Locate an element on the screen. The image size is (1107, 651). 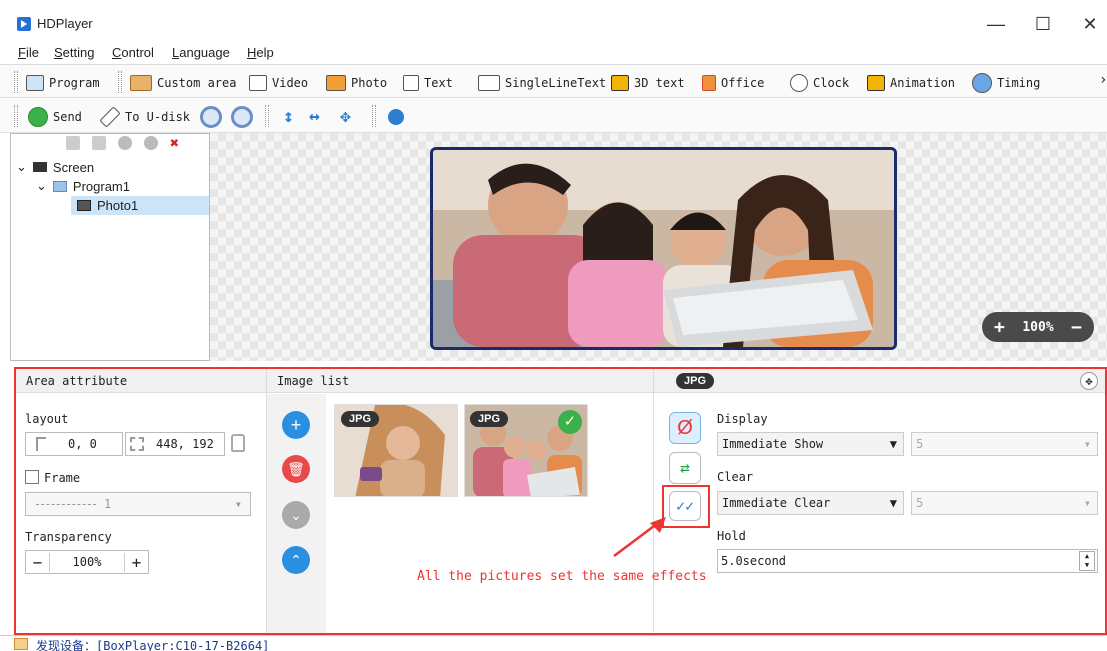
send-button: Send is located at coordinates (55, 117).